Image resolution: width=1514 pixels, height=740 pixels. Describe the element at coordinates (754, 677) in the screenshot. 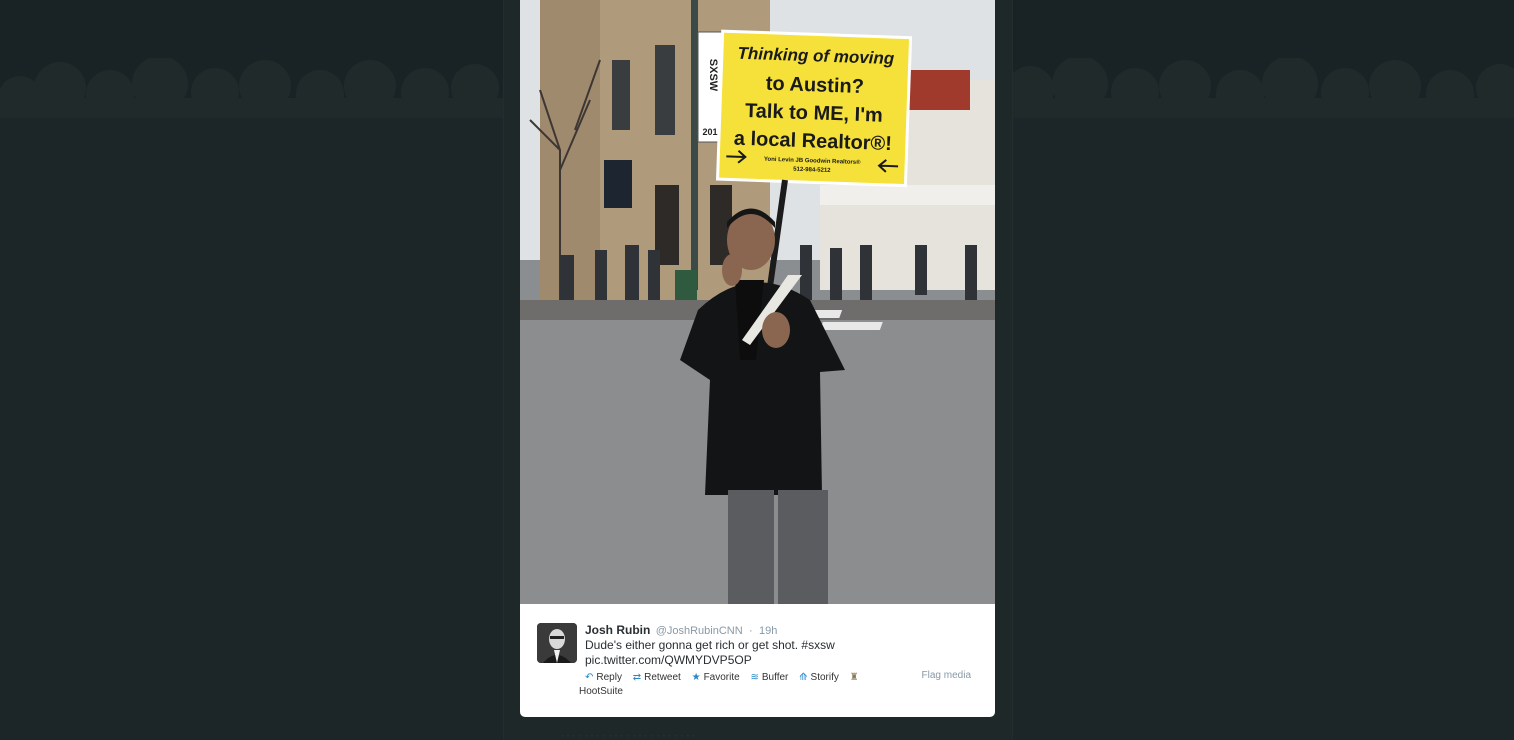

I see `buffer-icon: ≋` at that location.